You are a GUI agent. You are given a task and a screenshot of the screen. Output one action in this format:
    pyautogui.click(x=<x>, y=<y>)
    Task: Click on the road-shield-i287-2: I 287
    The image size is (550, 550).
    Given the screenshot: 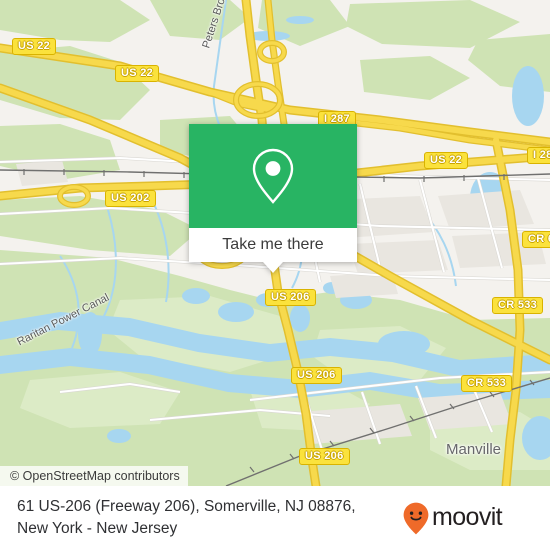 What is the action you would take?
    pyautogui.click(x=538, y=155)
    